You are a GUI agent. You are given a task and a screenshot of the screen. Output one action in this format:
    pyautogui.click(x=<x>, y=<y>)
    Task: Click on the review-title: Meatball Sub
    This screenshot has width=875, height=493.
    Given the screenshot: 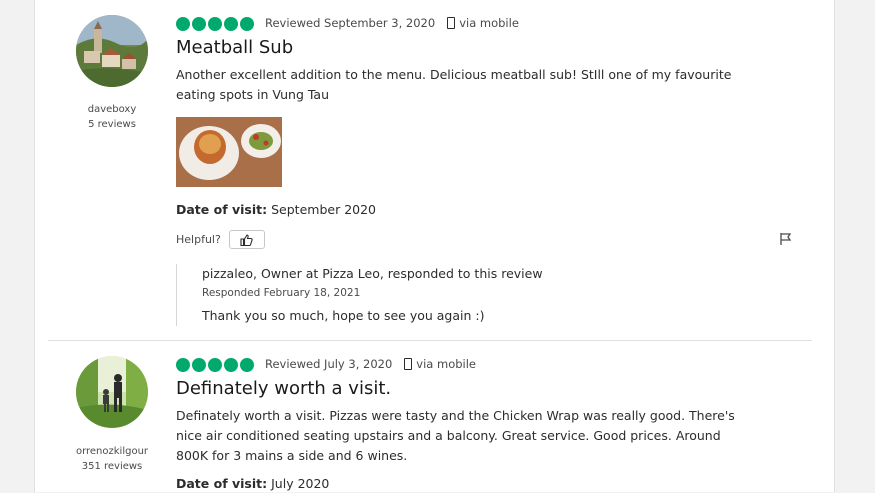 What is the action you would take?
    pyautogui.click(x=234, y=47)
    